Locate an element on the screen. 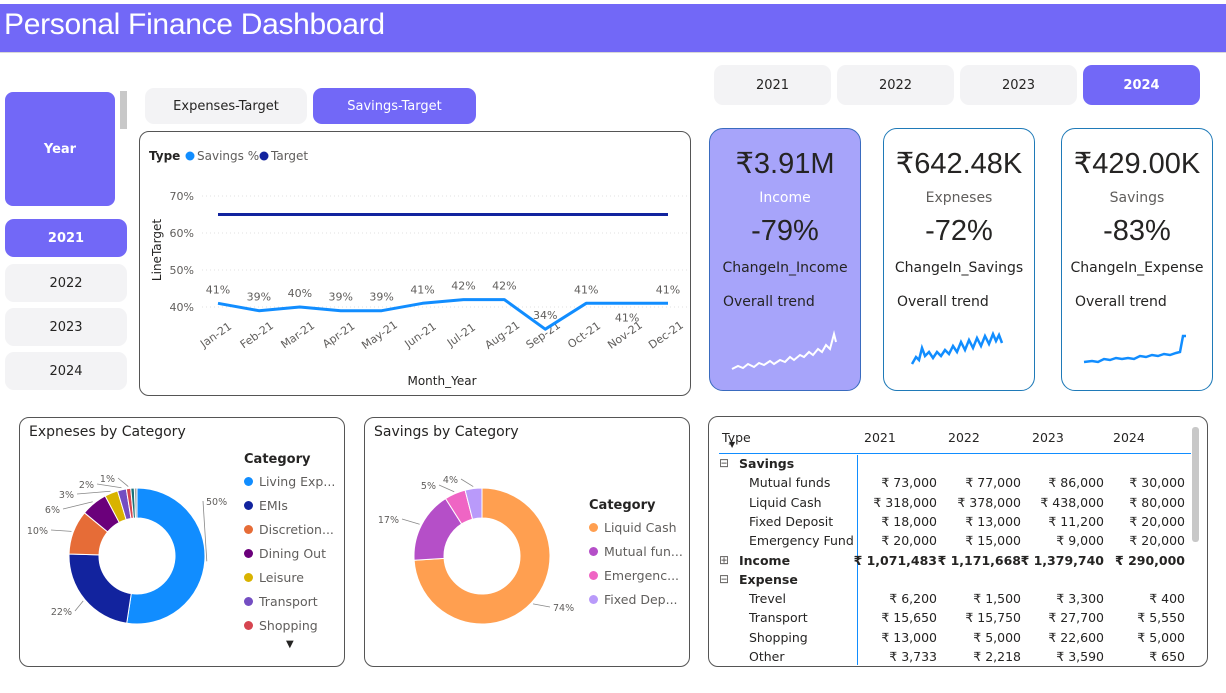 The height and width of the screenshot is (693, 1226). data-label: 42% is located at coordinates (463, 286).